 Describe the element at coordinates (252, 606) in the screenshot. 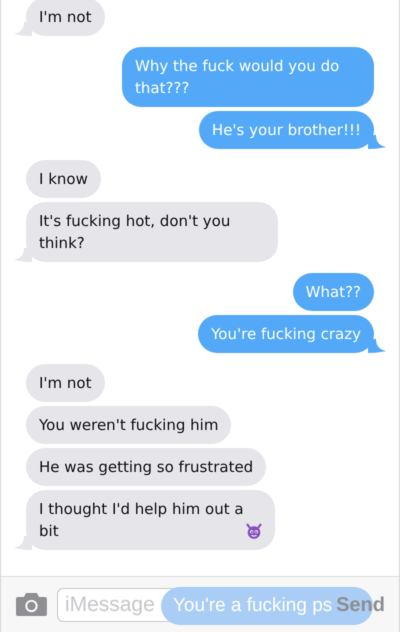

I see `sending-message-text: You're a fucking ps` at that location.